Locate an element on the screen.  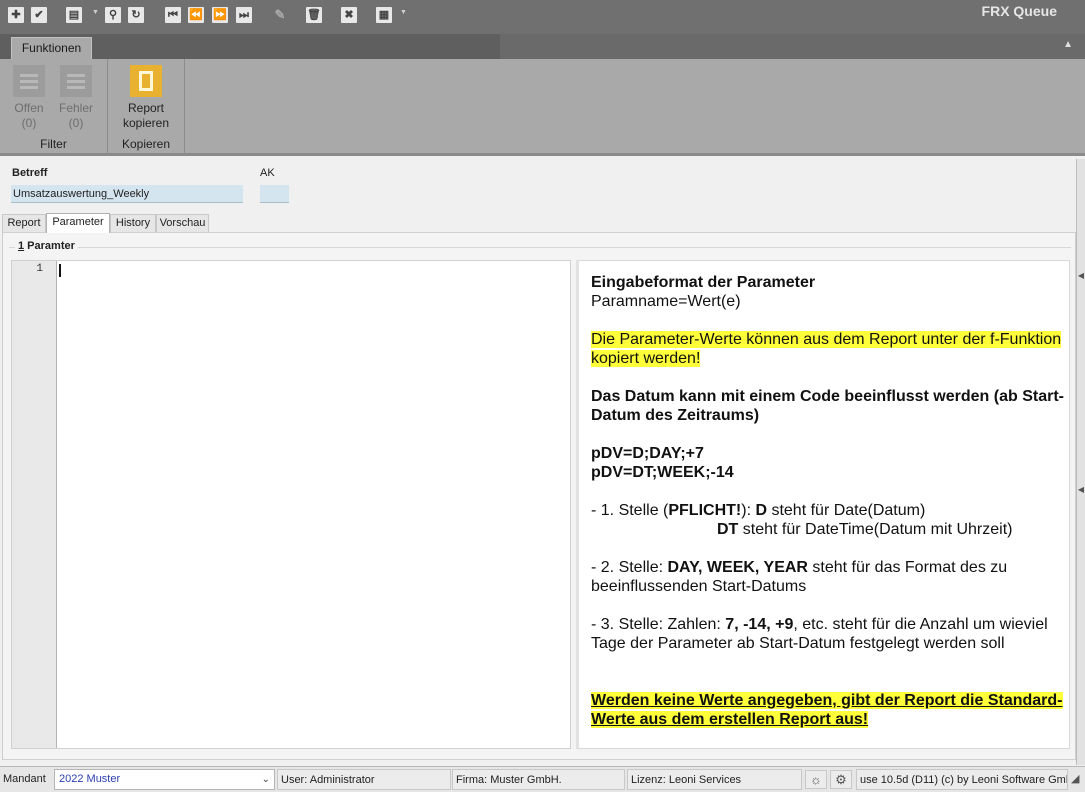
close-icon: ✖ is located at coordinates (349, 15).